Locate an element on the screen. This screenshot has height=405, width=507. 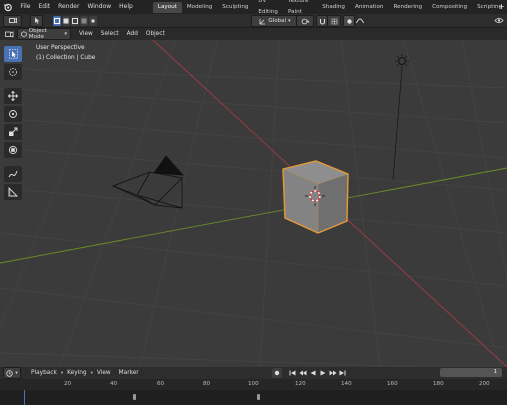
clock-icon is located at coordinates (10, 373).